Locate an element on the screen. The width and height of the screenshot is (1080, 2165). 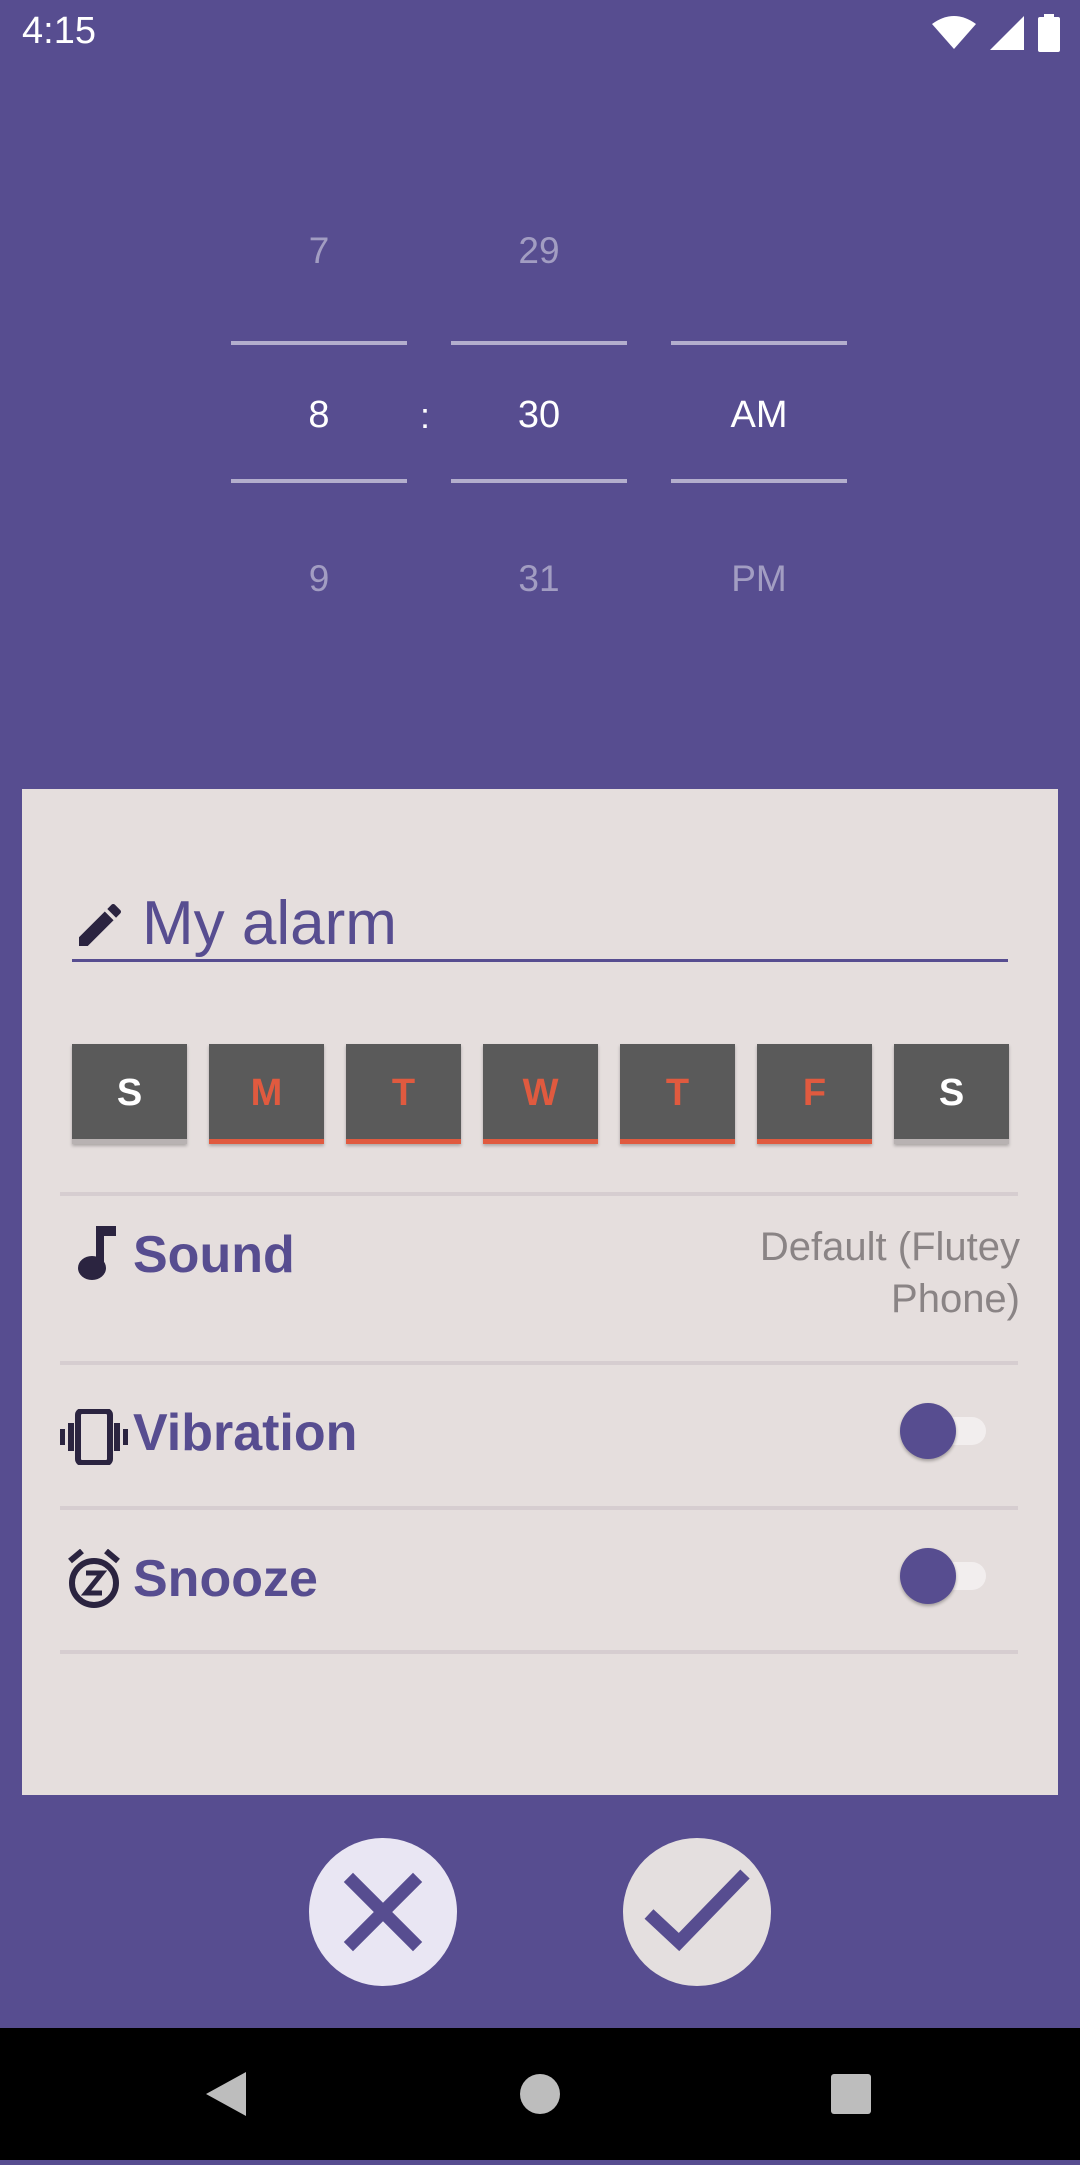
confirm-button is located at coordinates (697, 1912).